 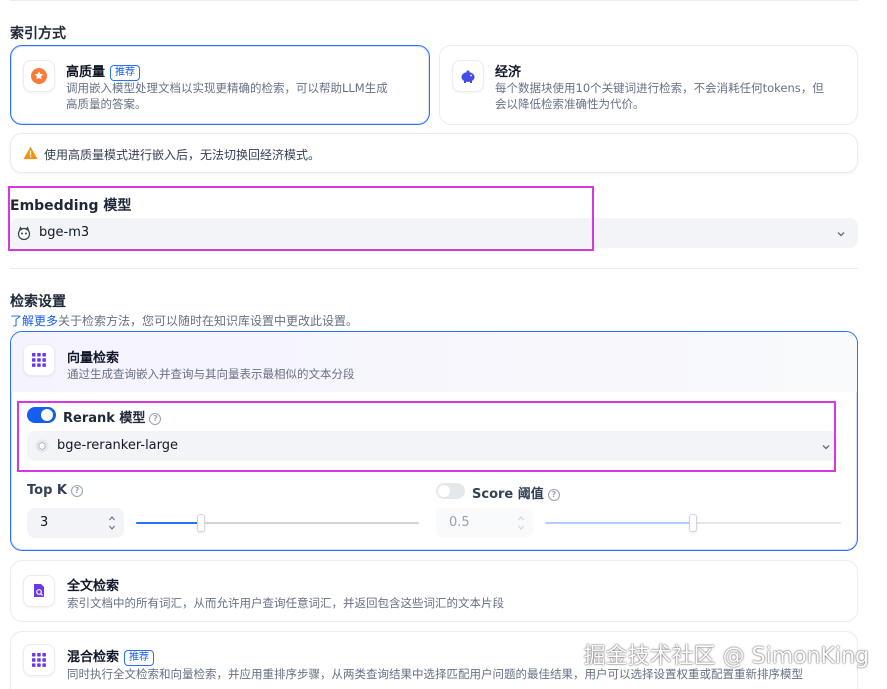 I want to click on score-label: Score 阈值?, so click(x=516, y=492).